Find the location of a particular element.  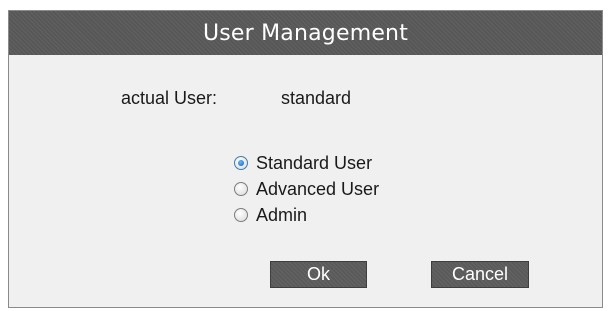

actual-user-label: actual User: is located at coordinates (169, 98).